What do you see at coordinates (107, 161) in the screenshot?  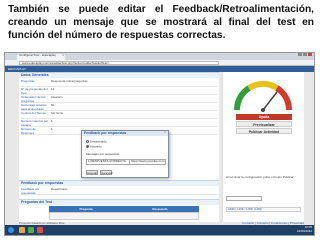 I see `feedback-range-text: 1 RESPUESTA CORRECTA` at bounding box center [107, 161].